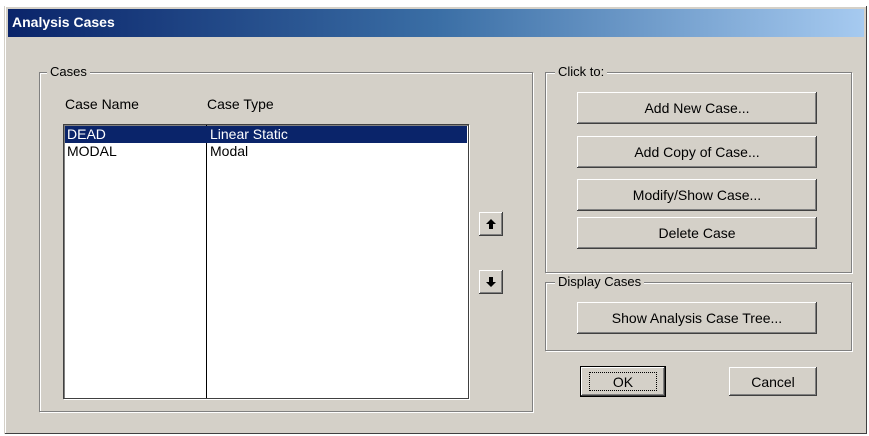 Image resolution: width=869 pixels, height=436 pixels. I want to click on column-header-case-type: Case Type, so click(240, 104).